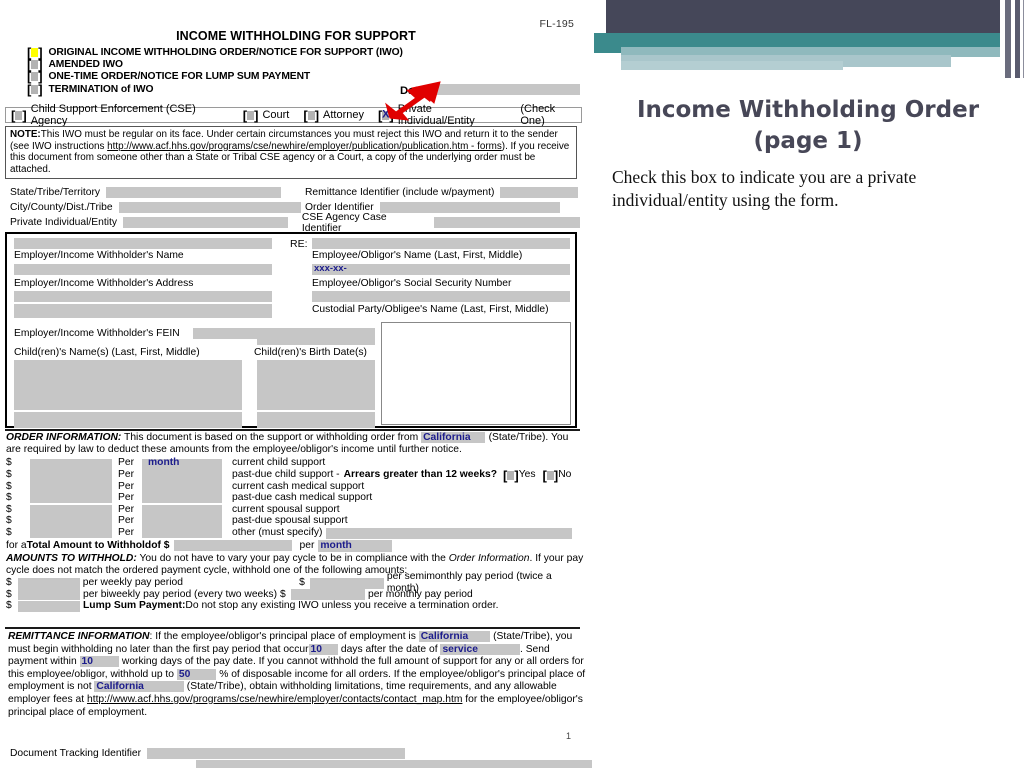 This screenshot has width=1024, height=768. Describe the element at coordinates (19, 115) in the screenshot. I see `checkbox-cse-icon: []` at that location.